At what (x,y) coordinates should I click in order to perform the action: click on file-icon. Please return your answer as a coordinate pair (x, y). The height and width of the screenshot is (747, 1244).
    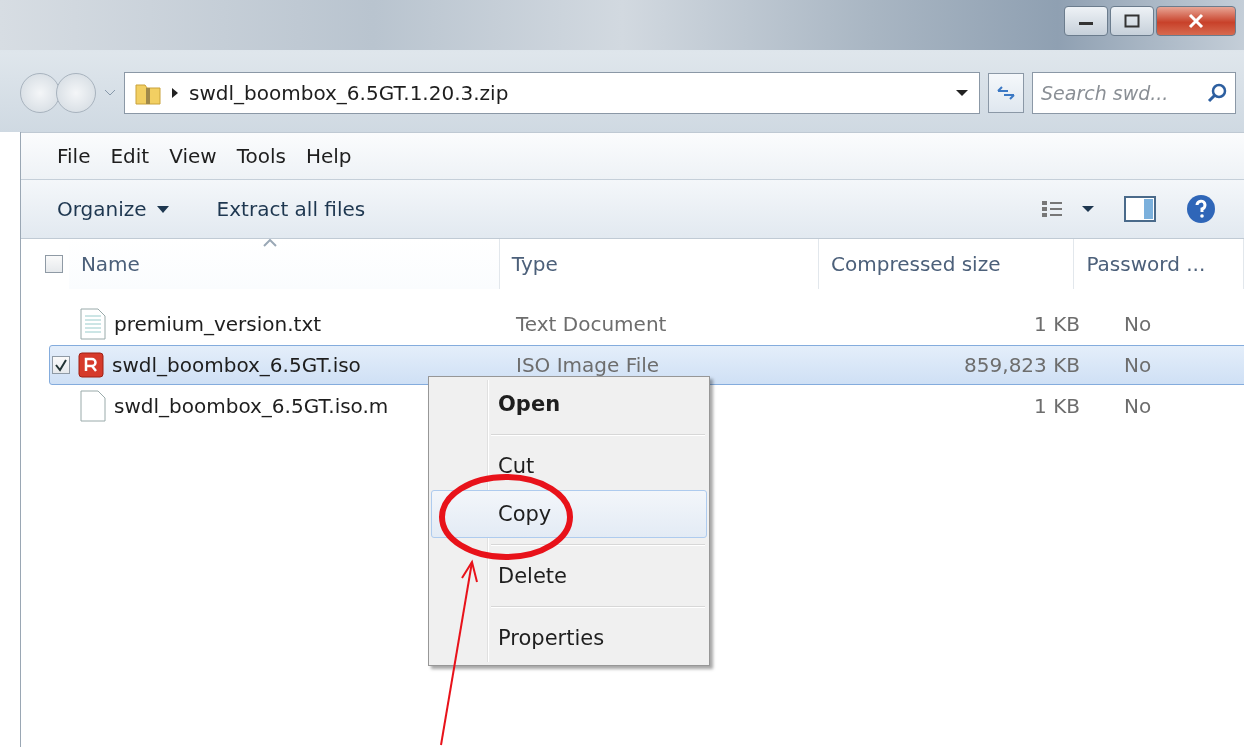
    Looking at the image, I should click on (93, 406).